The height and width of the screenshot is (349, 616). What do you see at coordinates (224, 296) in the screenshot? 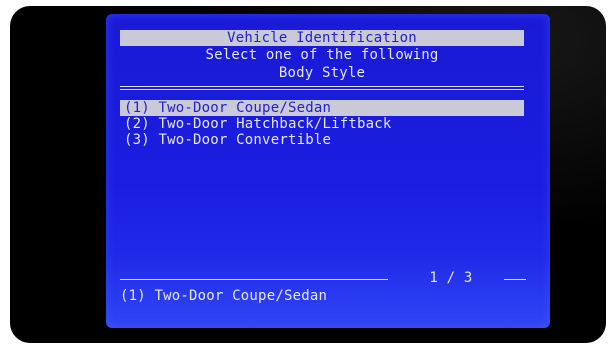
I see `selected-option-status: (1) Two-Door Coupe/Sedan` at bounding box center [224, 296].